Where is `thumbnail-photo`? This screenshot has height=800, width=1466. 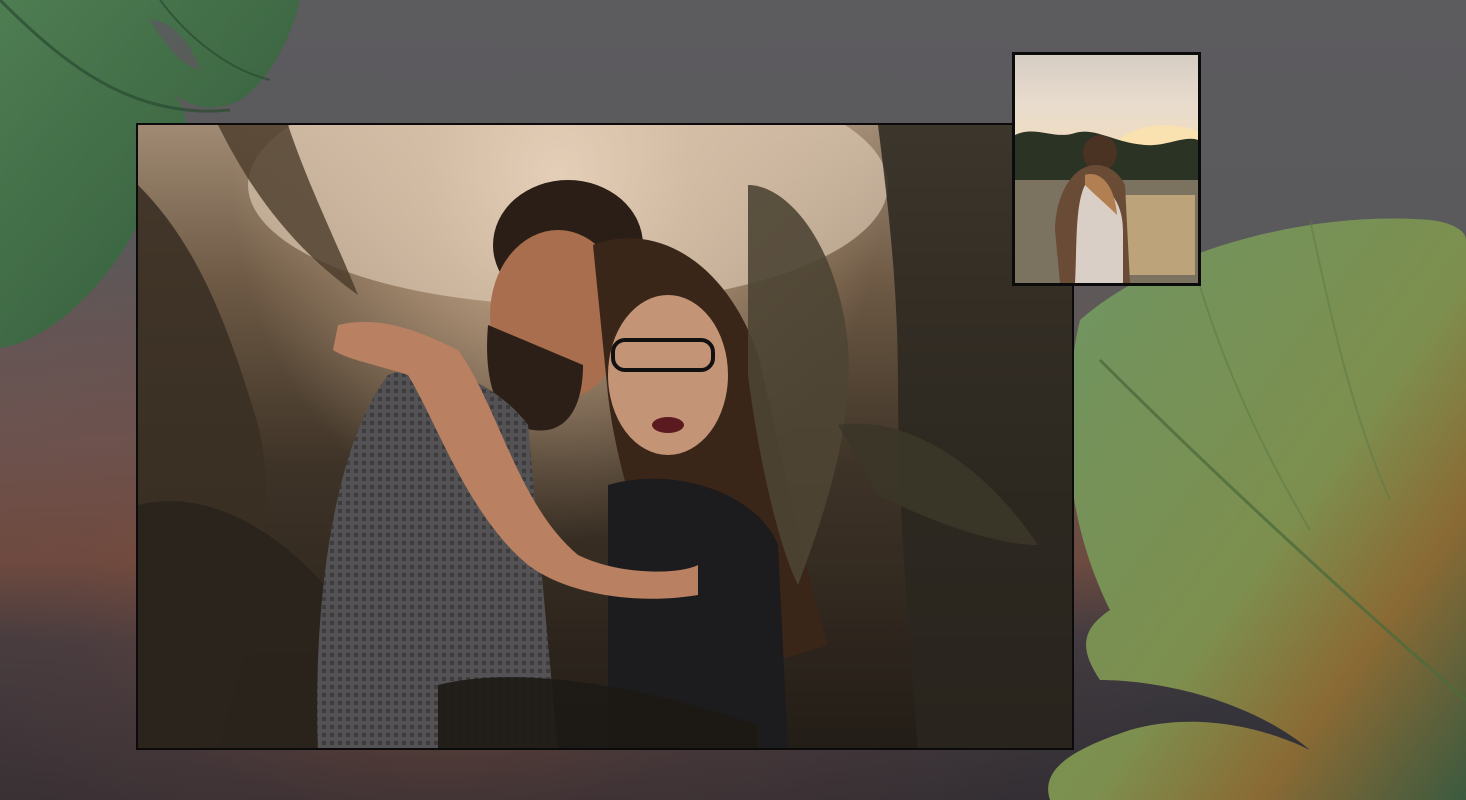
thumbnail-photo is located at coordinates (1106, 169).